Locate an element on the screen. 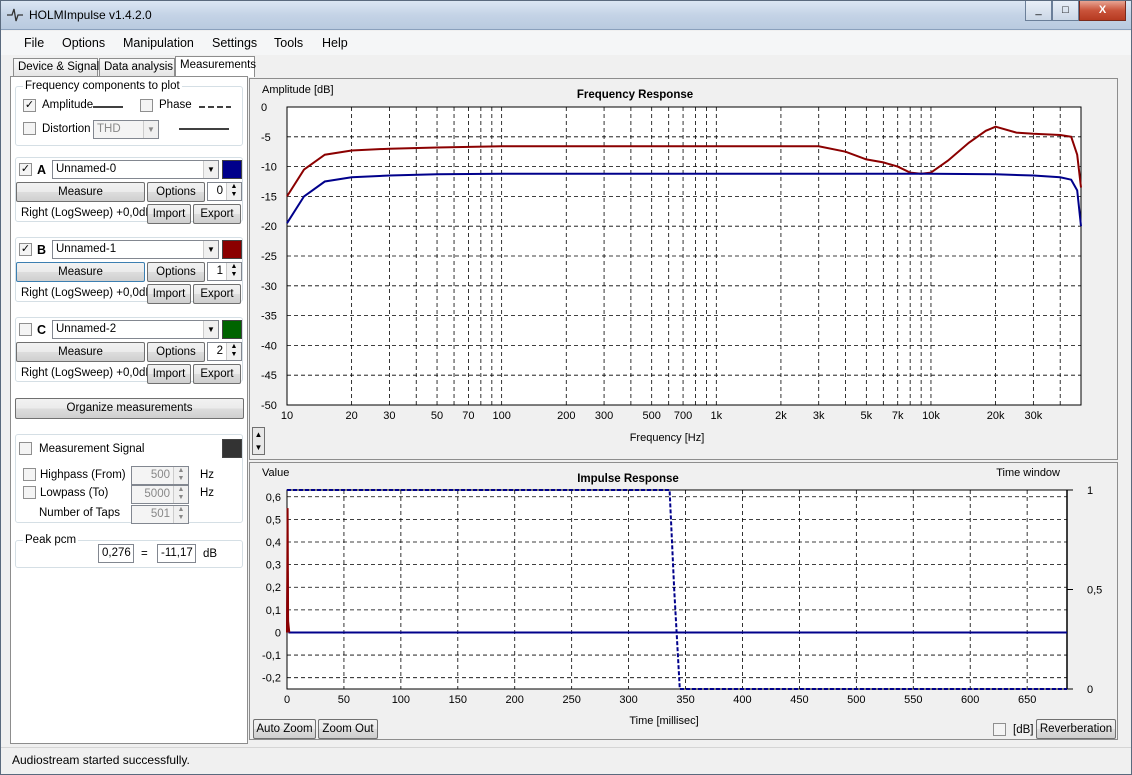 This screenshot has height=775, width=1132. tab-data-analysis: Data analysis is located at coordinates (137, 67).